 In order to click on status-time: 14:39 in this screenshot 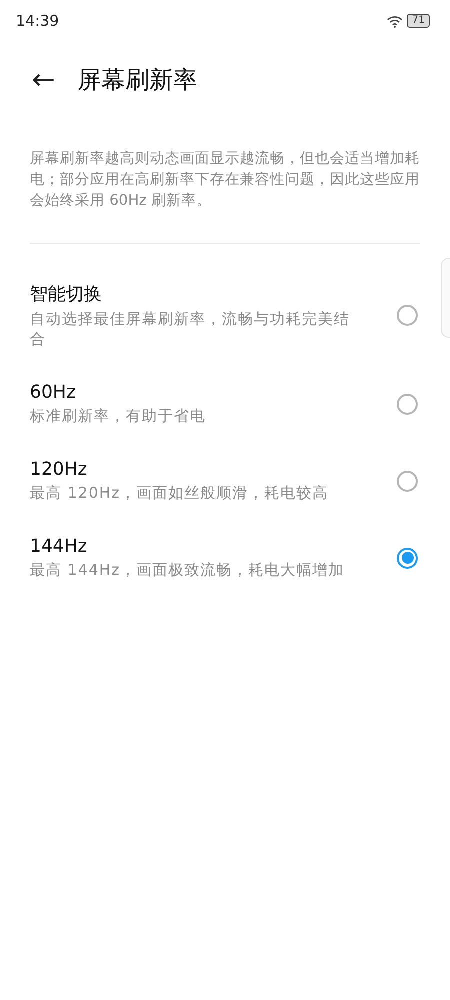, I will do `click(38, 21)`.